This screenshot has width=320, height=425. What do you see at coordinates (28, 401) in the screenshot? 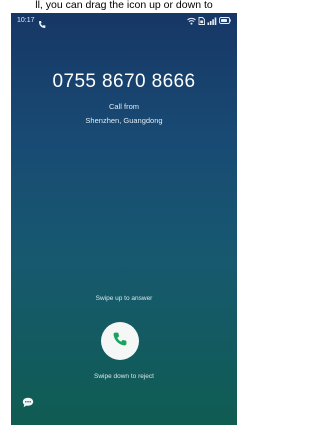
I see `message-bubble-icon` at bounding box center [28, 401].